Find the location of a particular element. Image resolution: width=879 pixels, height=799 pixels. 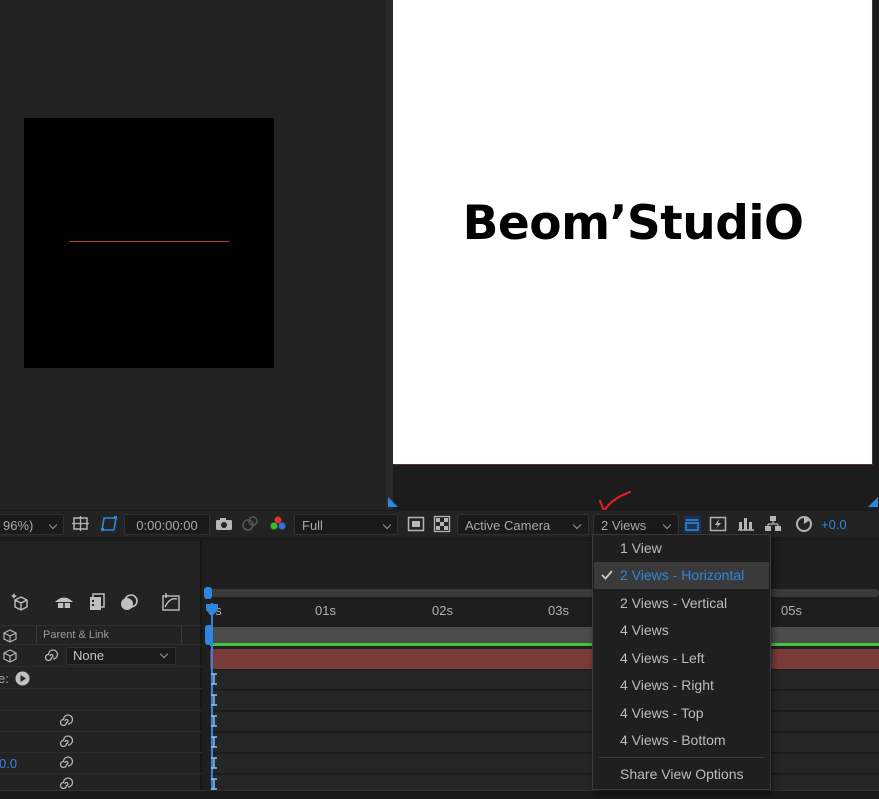

menu-item-label: 4 Views is located at coordinates (644, 630).